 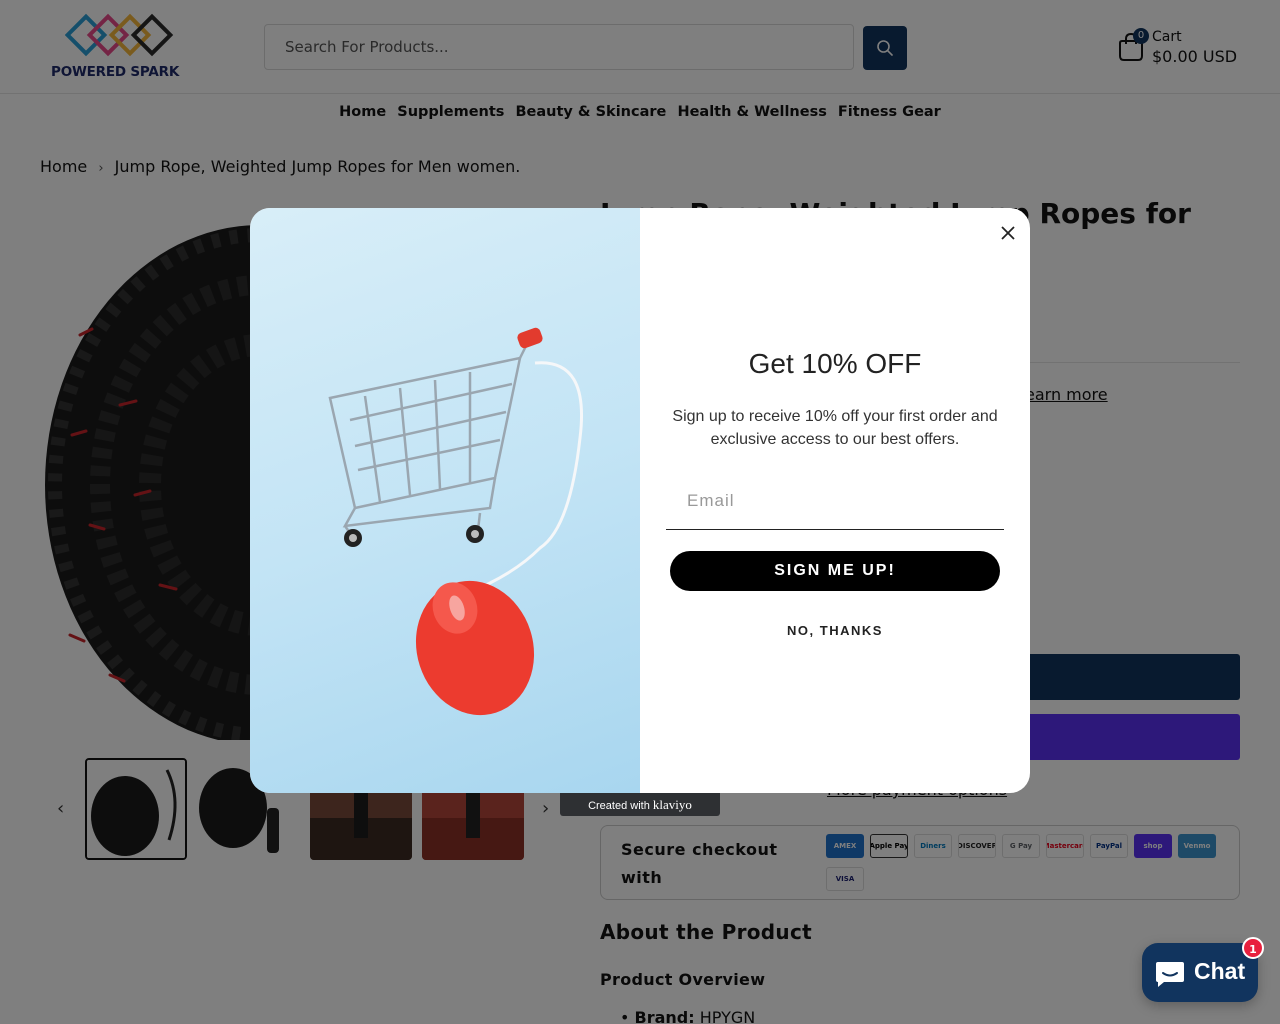 I want to click on klaviyo-badge: Created with klaviyo, so click(x=640, y=804).